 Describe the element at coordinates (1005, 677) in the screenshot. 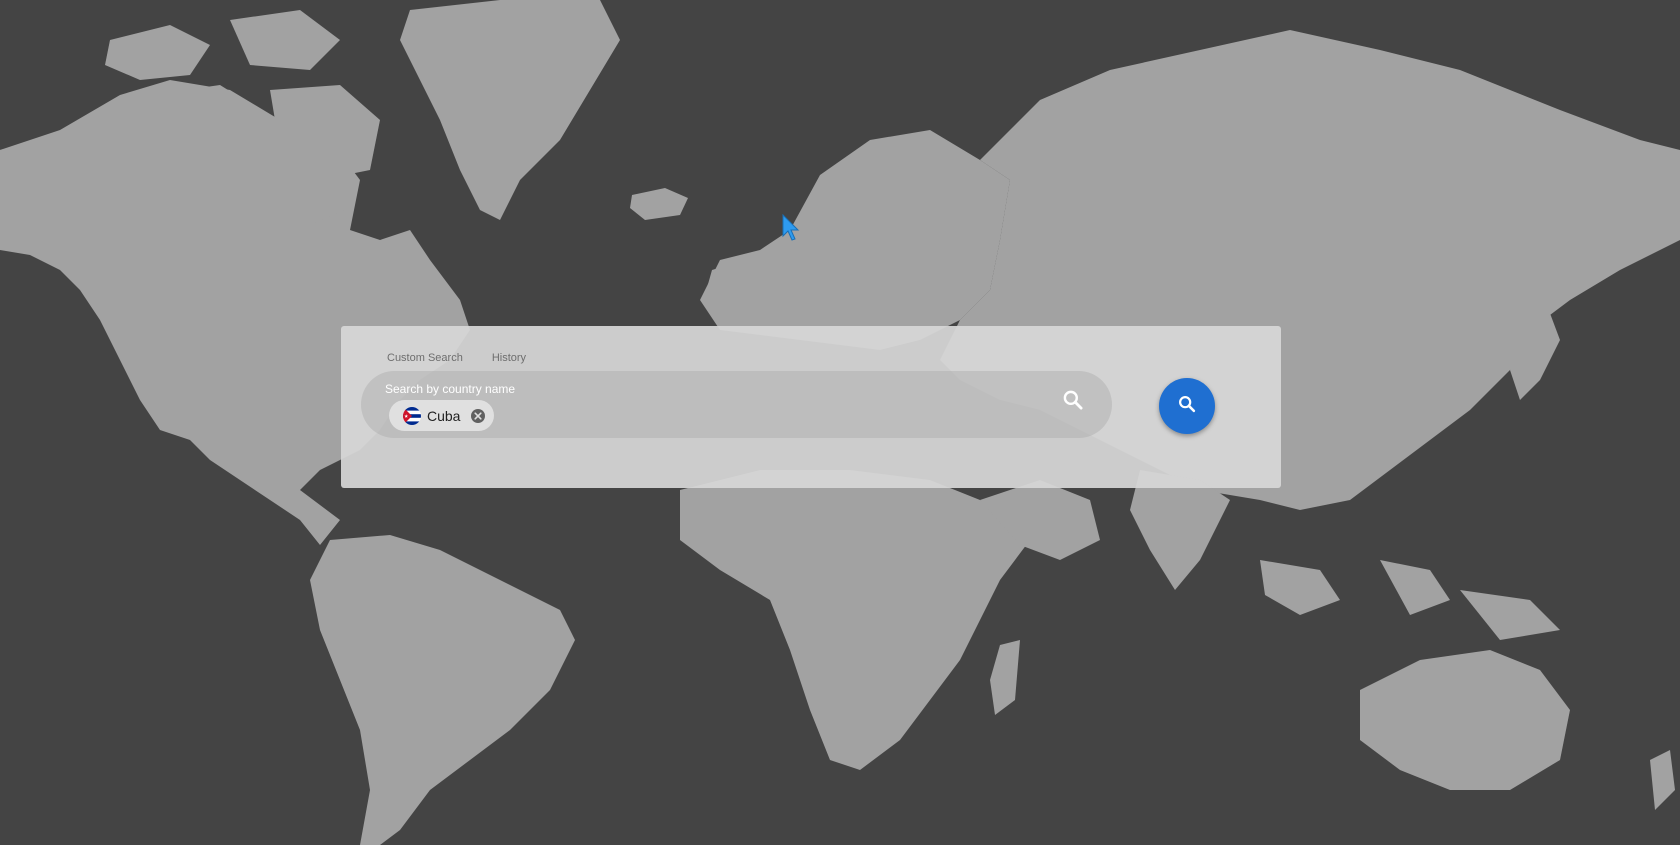

I see `madagascar-island` at that location.